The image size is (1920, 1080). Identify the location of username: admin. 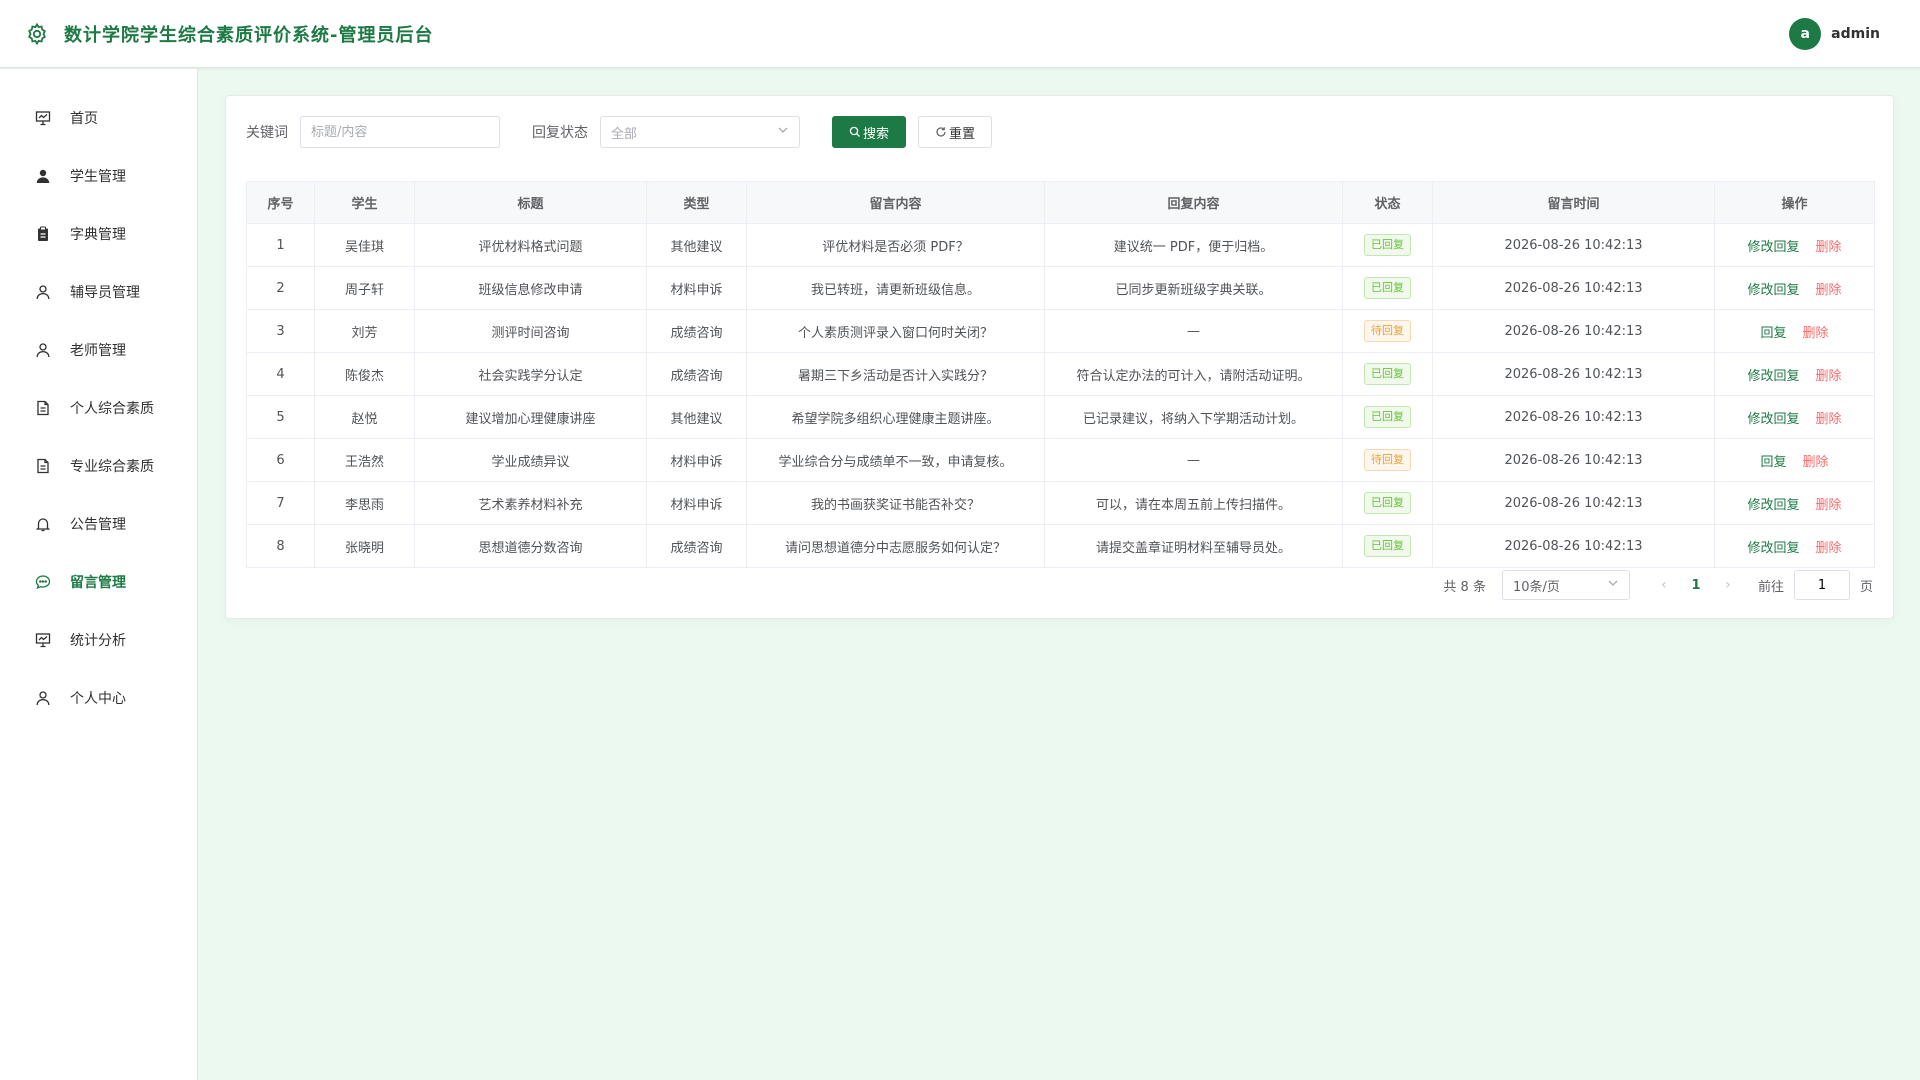
(1855, 34).